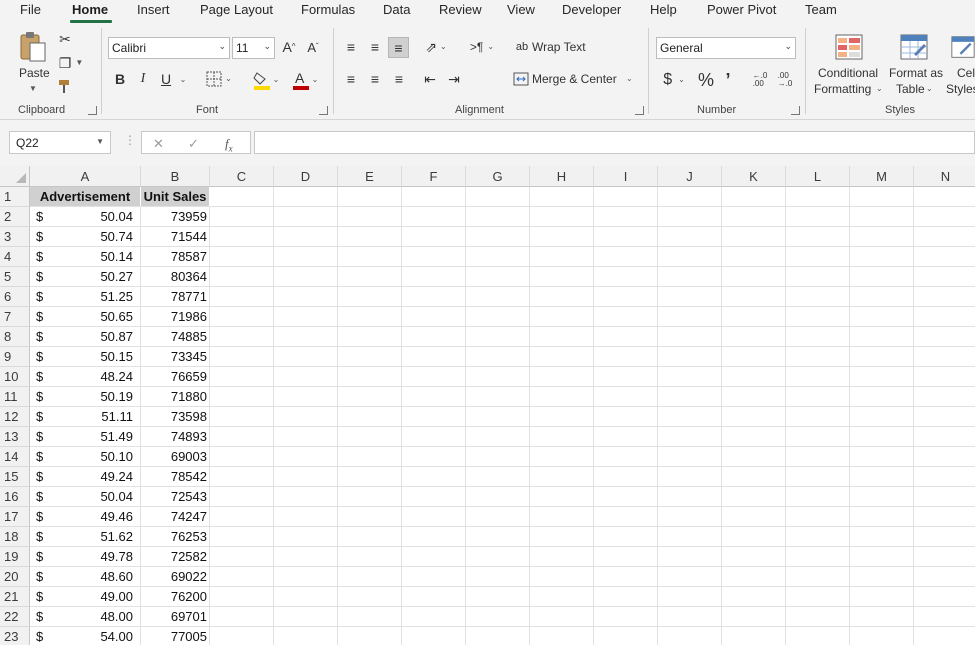 The height and width of the screenshot is (645, 975). Describe the element at coordinates (85, 337) in the screenshot. I see `cell-a8: $50.87` at that location.